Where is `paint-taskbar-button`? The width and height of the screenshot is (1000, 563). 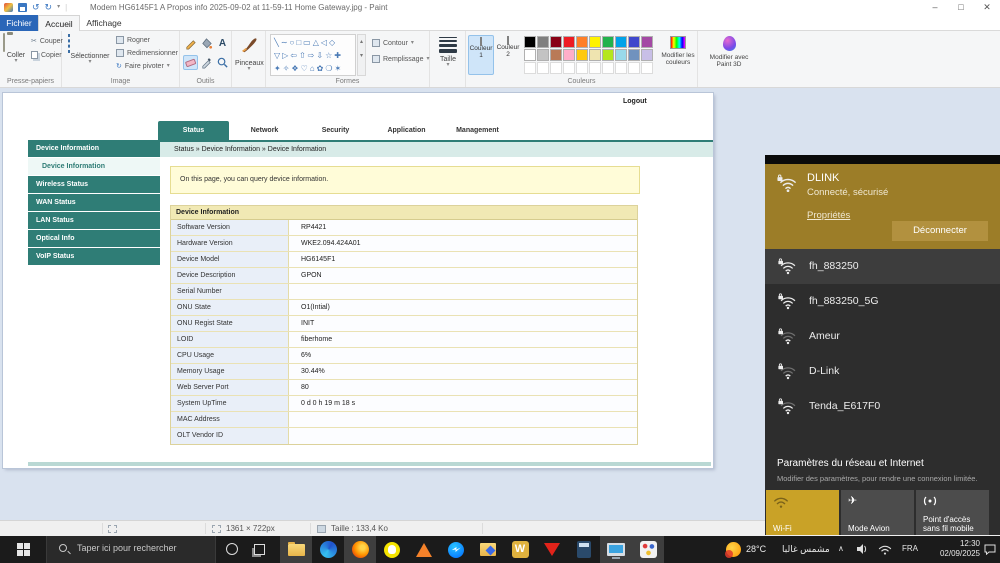 paint-taskbar-button is located at coordinates (648, 549).